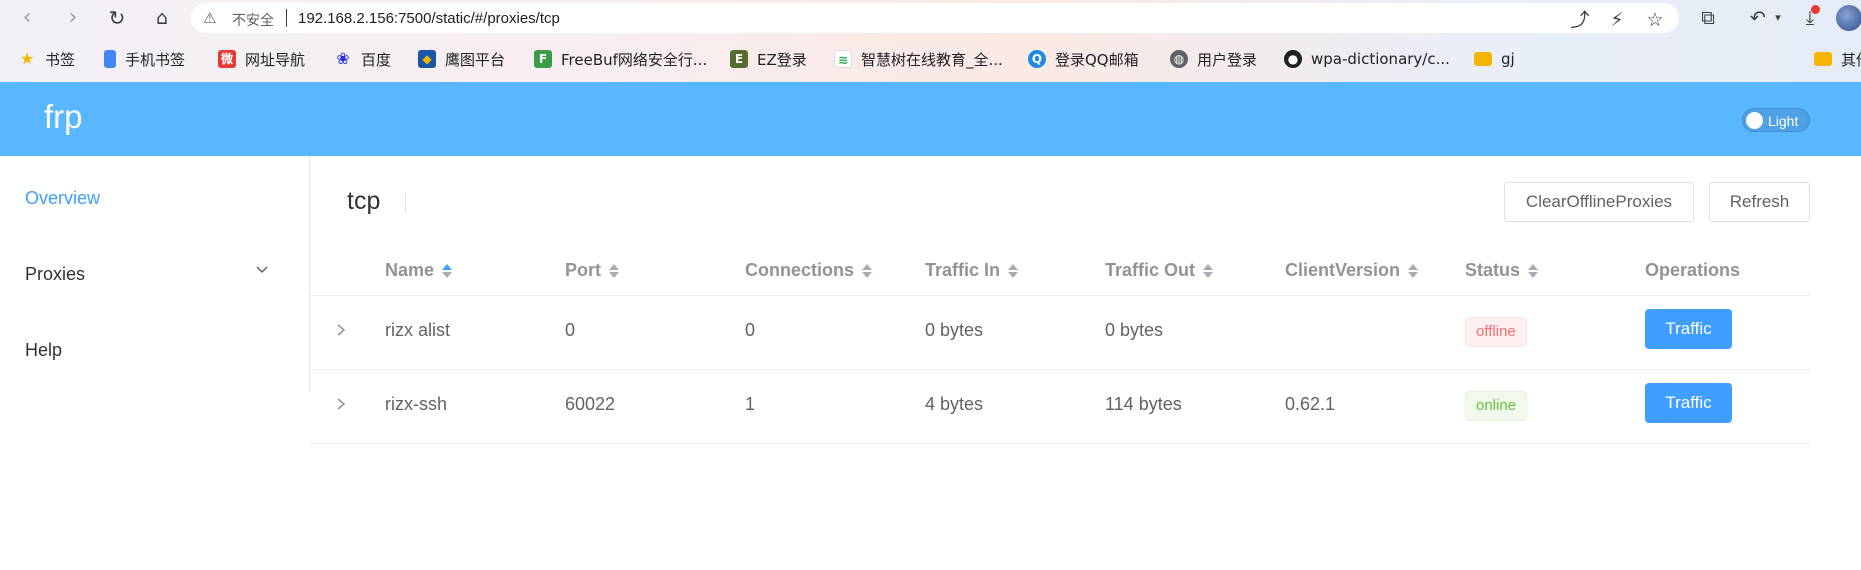 The image size is (1861, 570). What do you see at coordinates (782, 59) in the screenshot?
I see `bookmark-label: EZ登录` at bounding box center [782, 59].